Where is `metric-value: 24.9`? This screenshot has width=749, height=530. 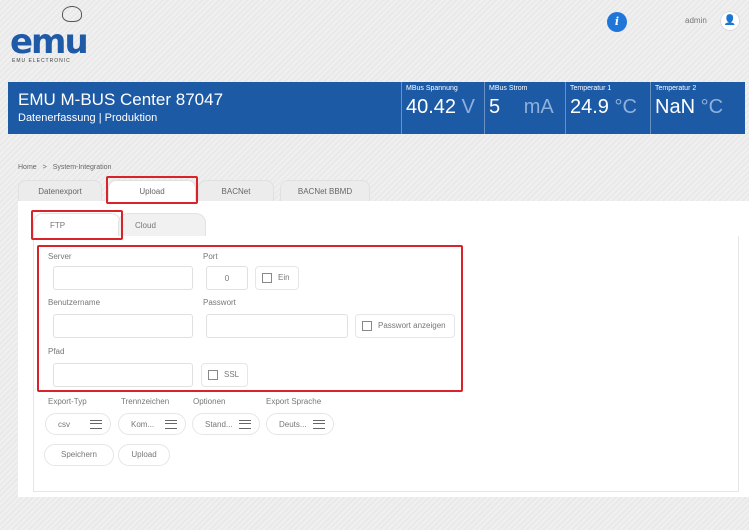
metric-value: 24.9 is located at coordinates (589, 107).